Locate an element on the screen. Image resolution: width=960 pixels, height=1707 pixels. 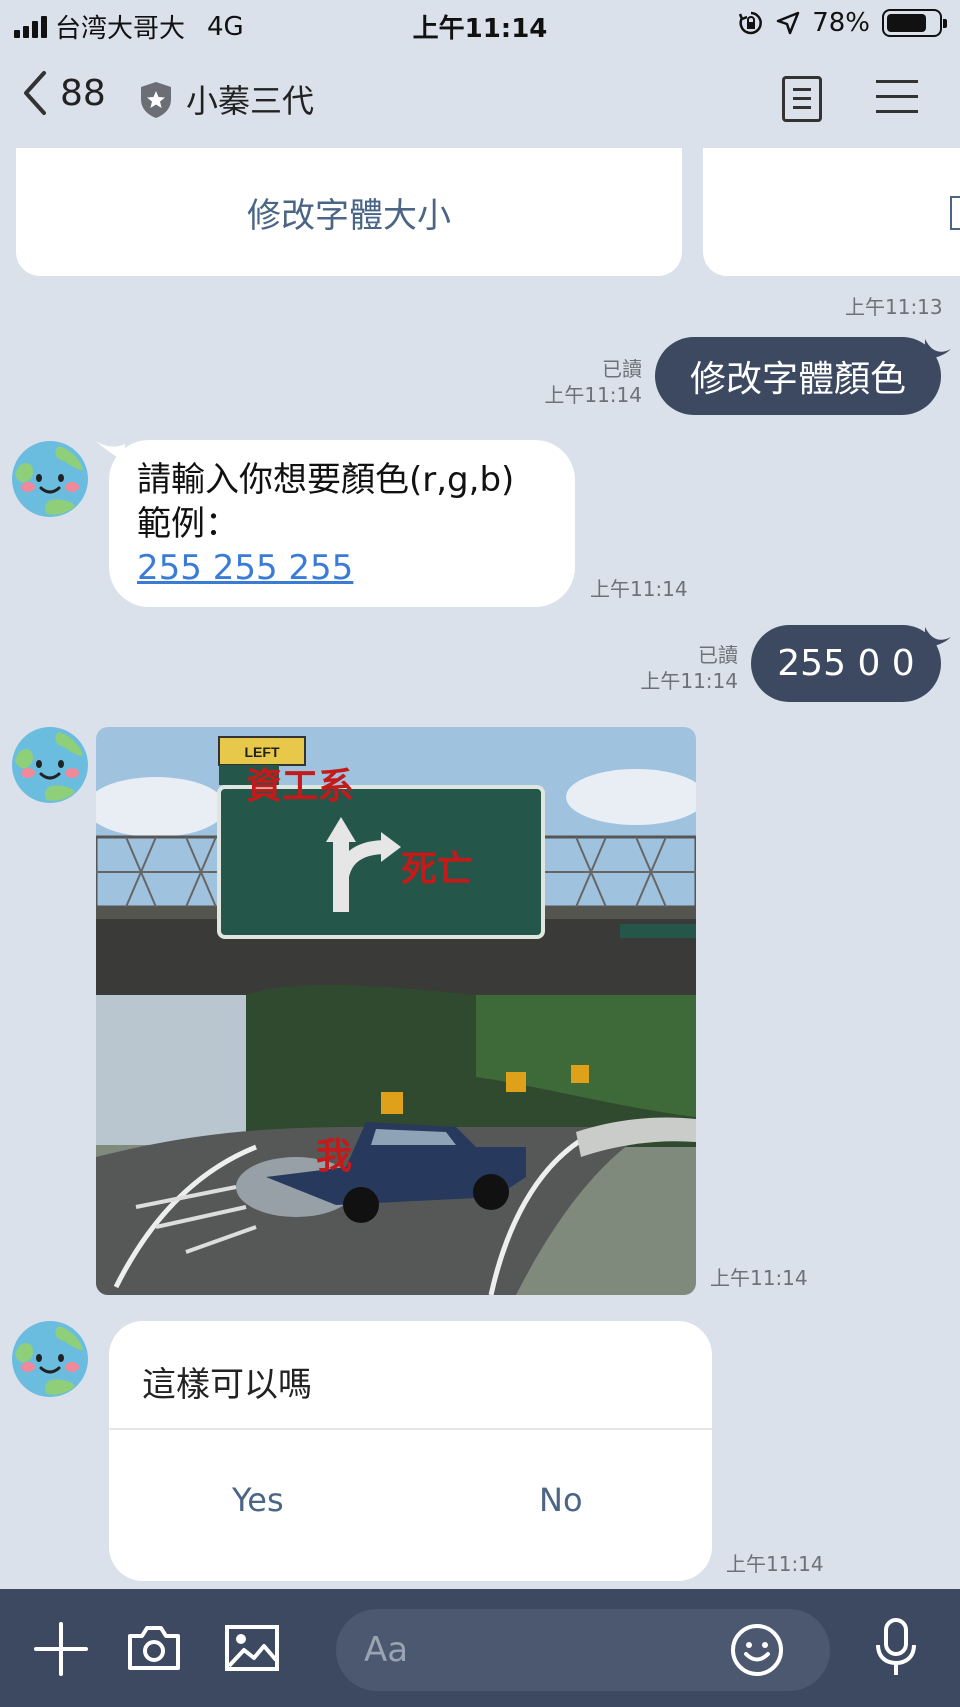
outgoing-message: 255 0 0 is located at coordinates (851, 663).